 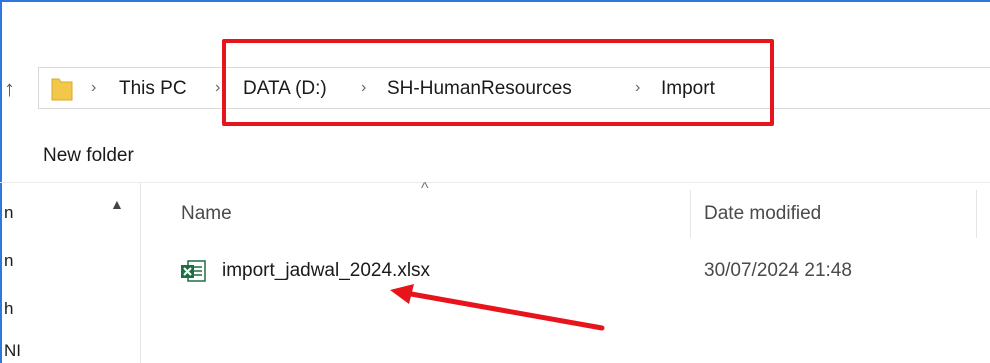 I want to click on nav-item-fragment: h, so click(x=8, y=309).